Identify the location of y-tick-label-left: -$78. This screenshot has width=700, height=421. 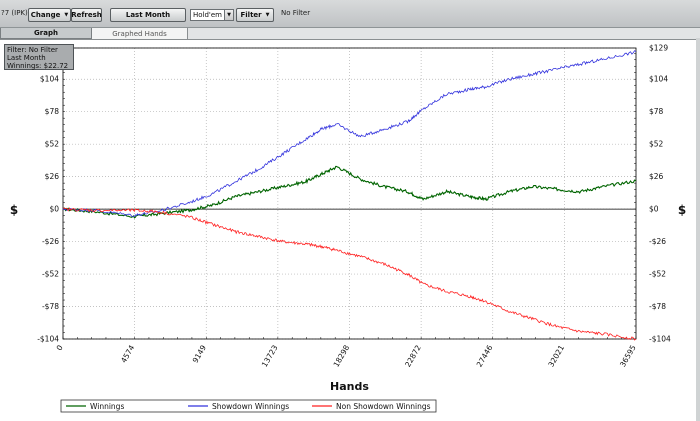
(50, 306).